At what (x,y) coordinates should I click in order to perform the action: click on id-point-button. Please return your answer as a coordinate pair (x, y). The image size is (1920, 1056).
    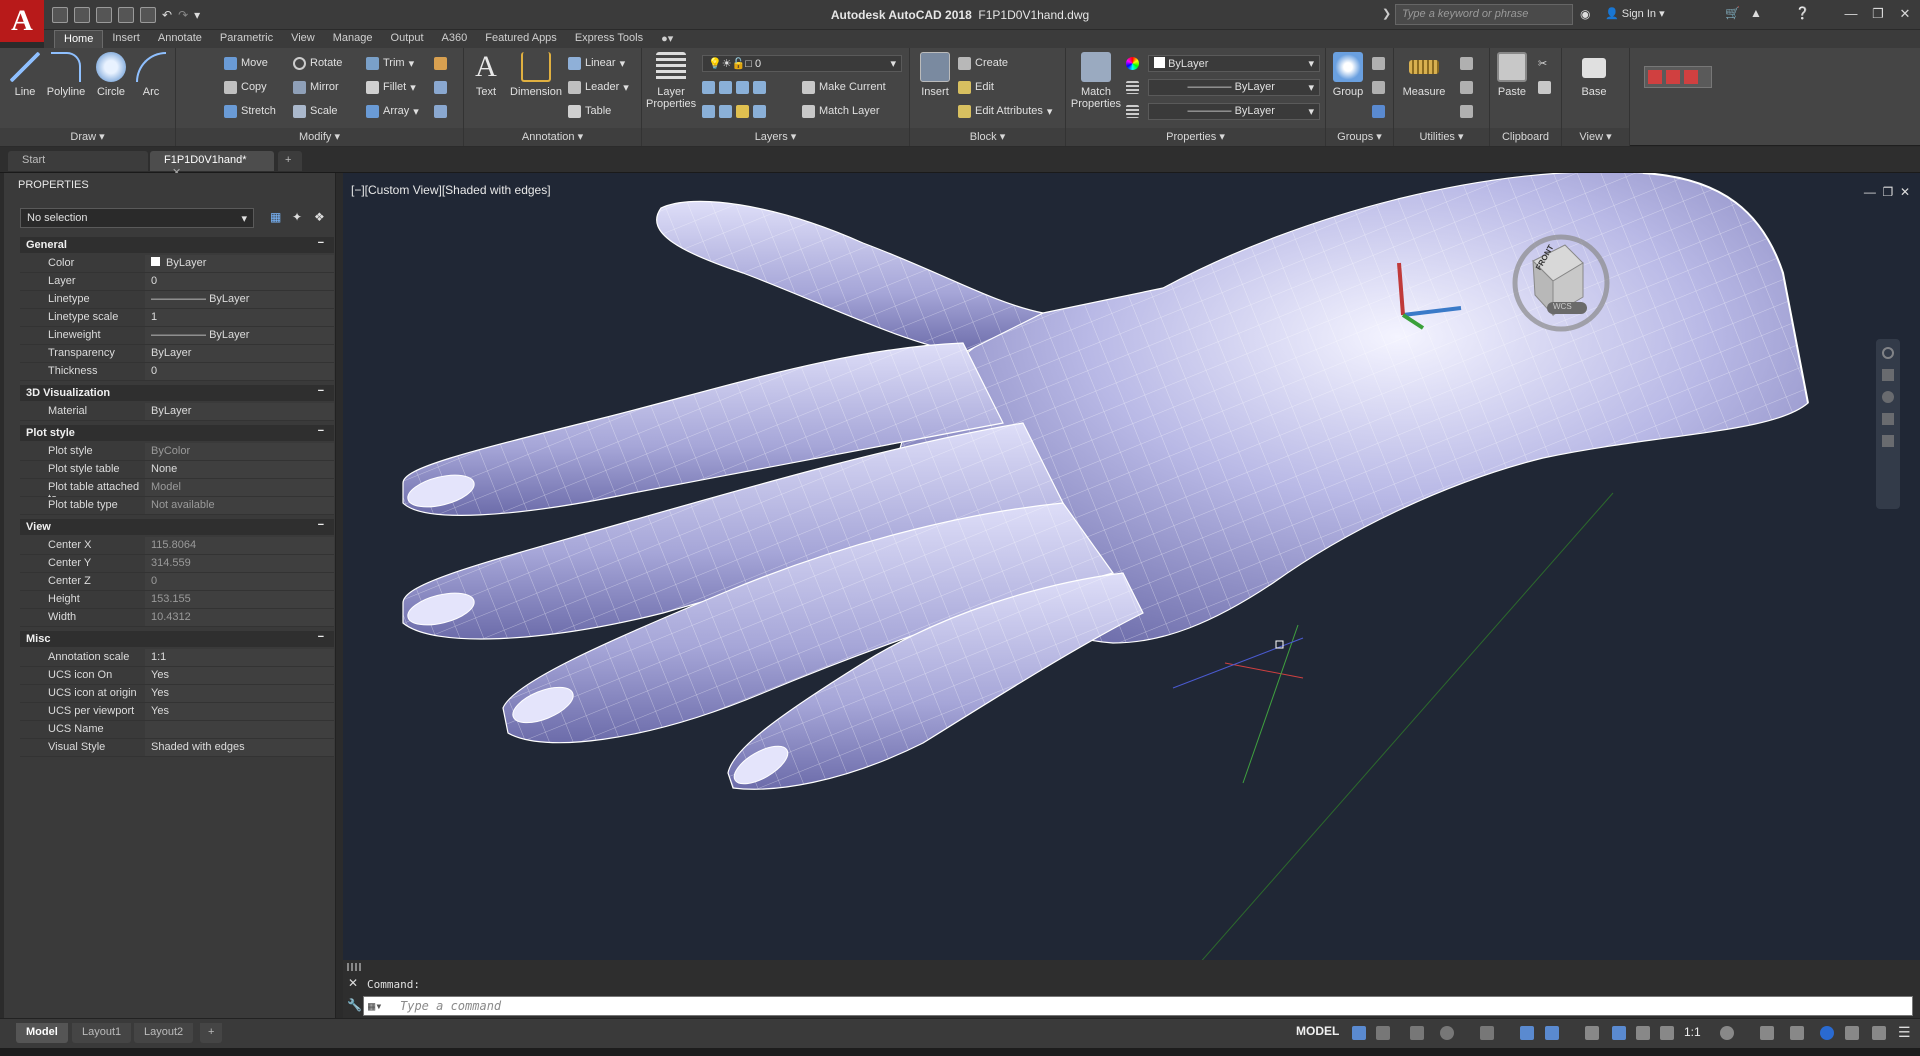
    Looking at the image, I should click on (1466, 87).